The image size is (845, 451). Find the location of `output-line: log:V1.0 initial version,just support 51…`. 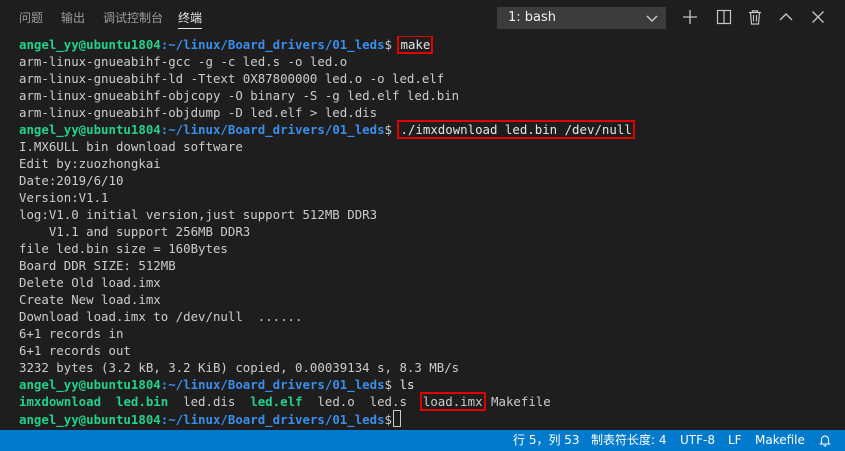

output-line: log:V1.0 initial version,just support 51… is located at coordinates (198, 214).